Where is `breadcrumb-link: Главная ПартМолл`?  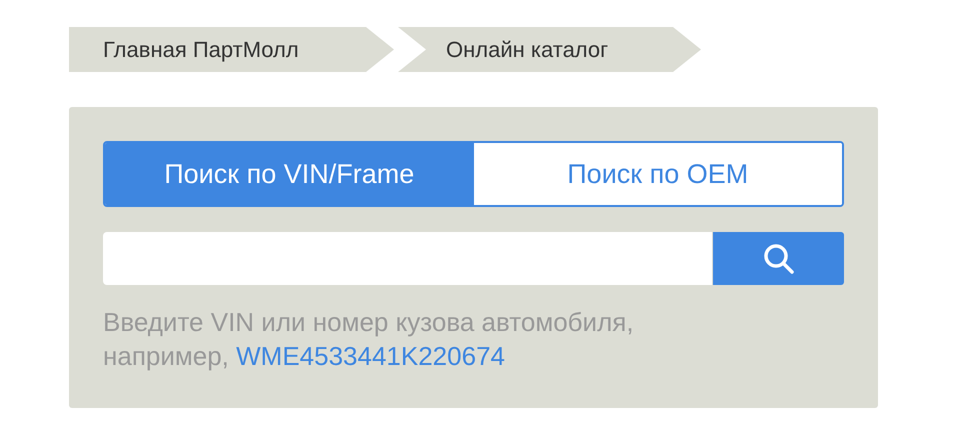
breadcrumb-link: Главная ПартМолл is located at coordinates (231, 49).